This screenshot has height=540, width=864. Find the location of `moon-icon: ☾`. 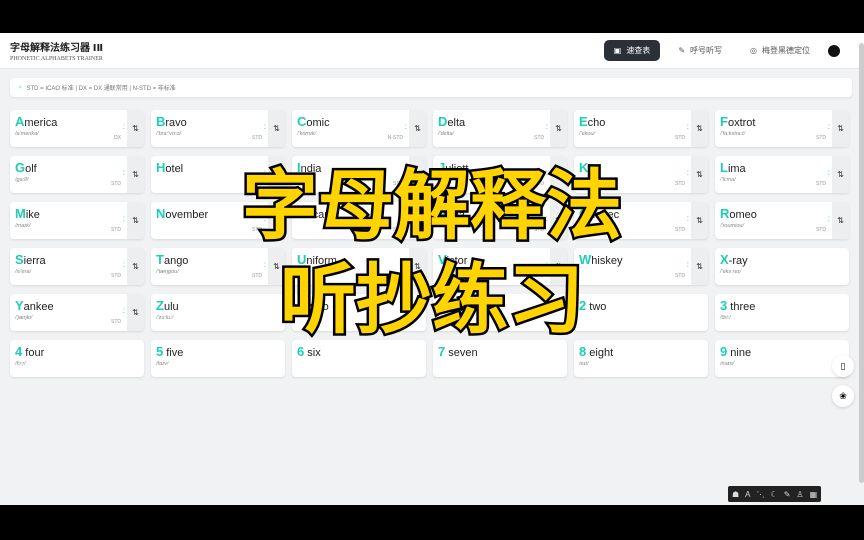

moon-icon: ☾ is located at coordinates (774, 494).